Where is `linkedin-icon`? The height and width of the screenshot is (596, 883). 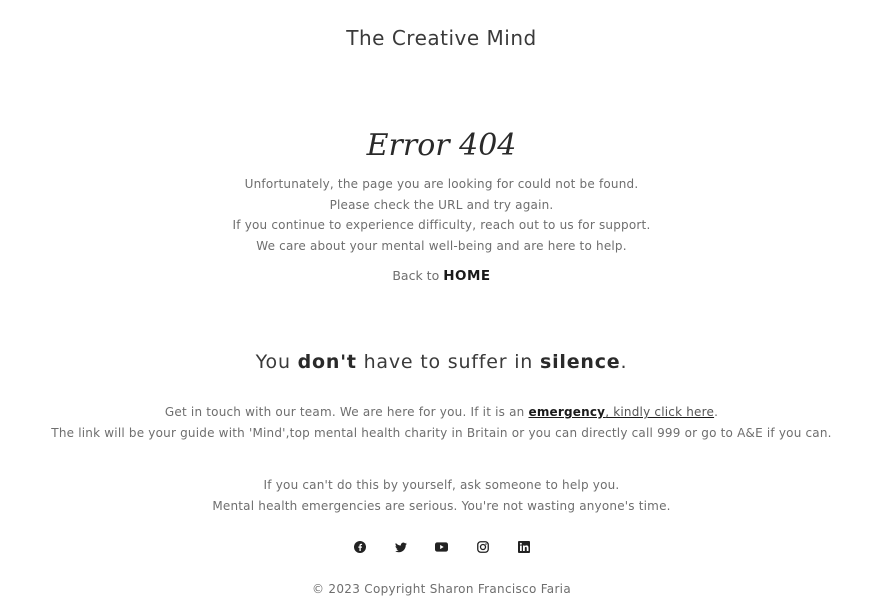 linkedin-icon is located at coordinates (524, 547).